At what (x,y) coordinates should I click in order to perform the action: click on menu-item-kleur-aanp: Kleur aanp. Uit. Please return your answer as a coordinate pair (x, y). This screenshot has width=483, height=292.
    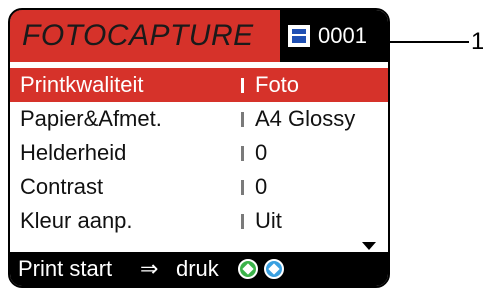
    Looking at the image, I should click on (199, 221).